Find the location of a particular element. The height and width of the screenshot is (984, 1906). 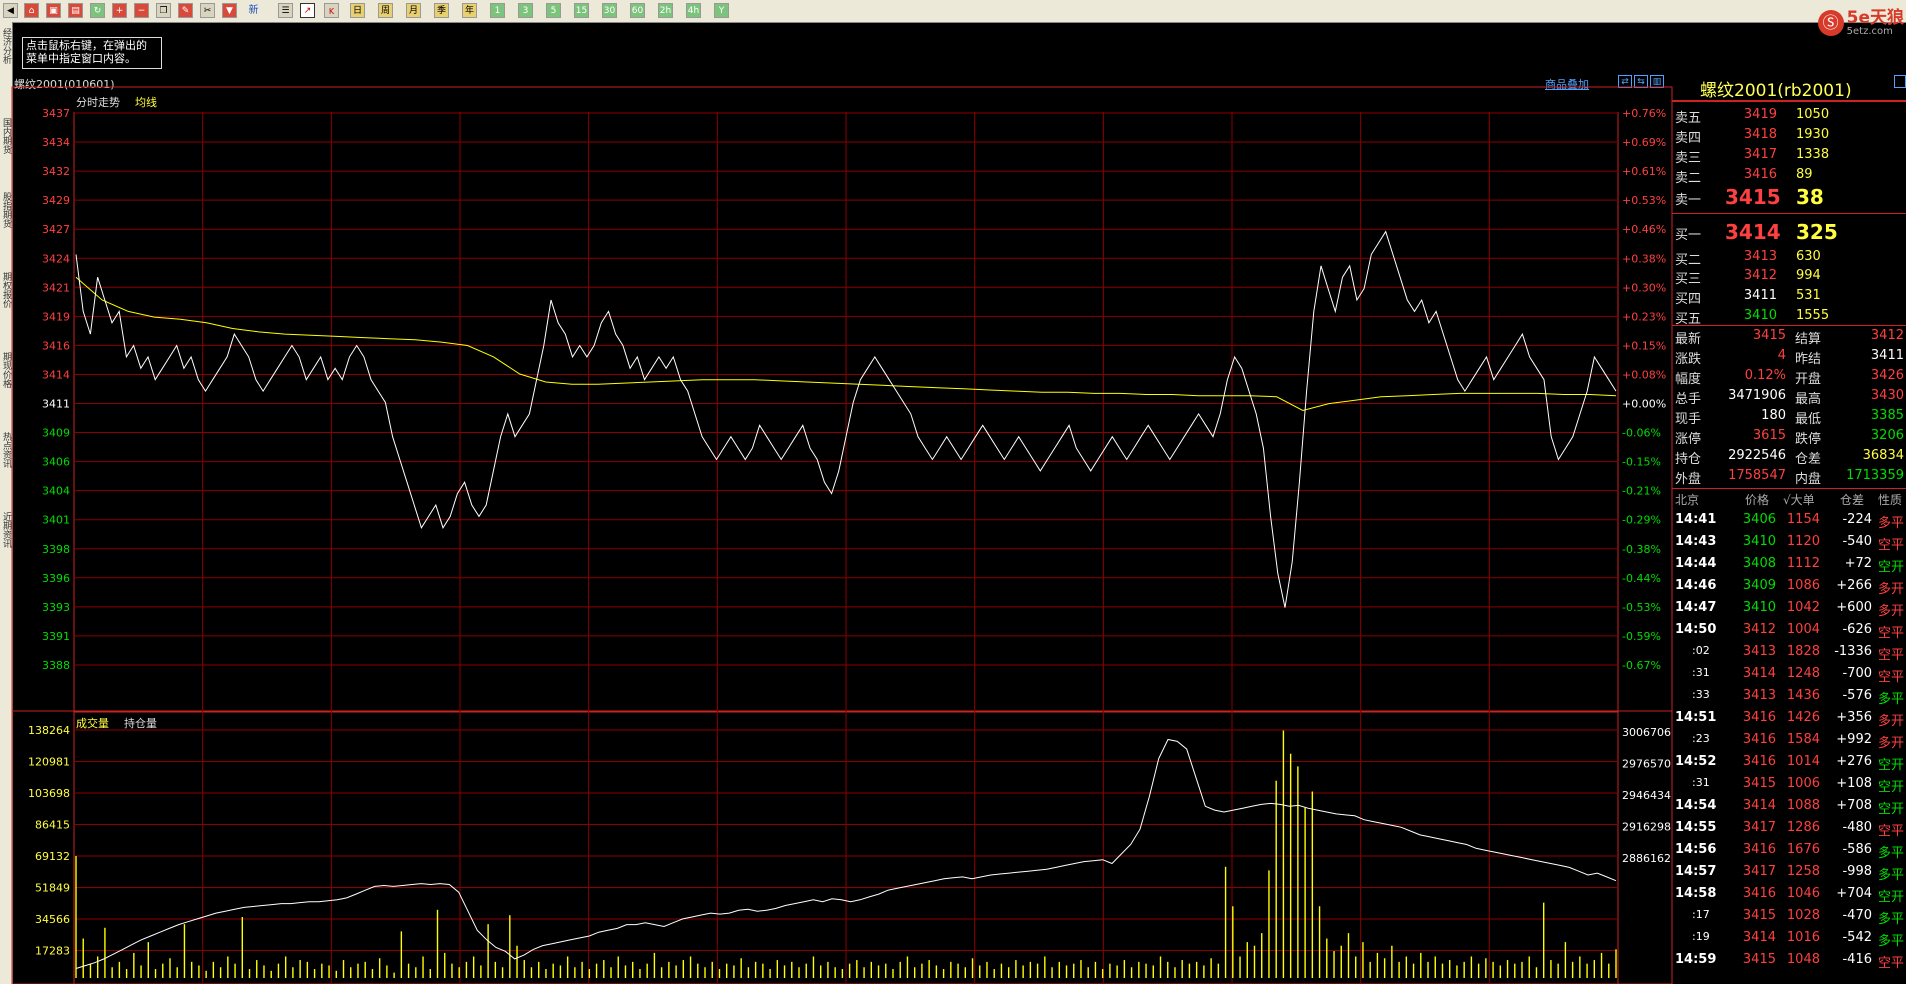

stat-value: 4 is located at coordinates (1781, 355).